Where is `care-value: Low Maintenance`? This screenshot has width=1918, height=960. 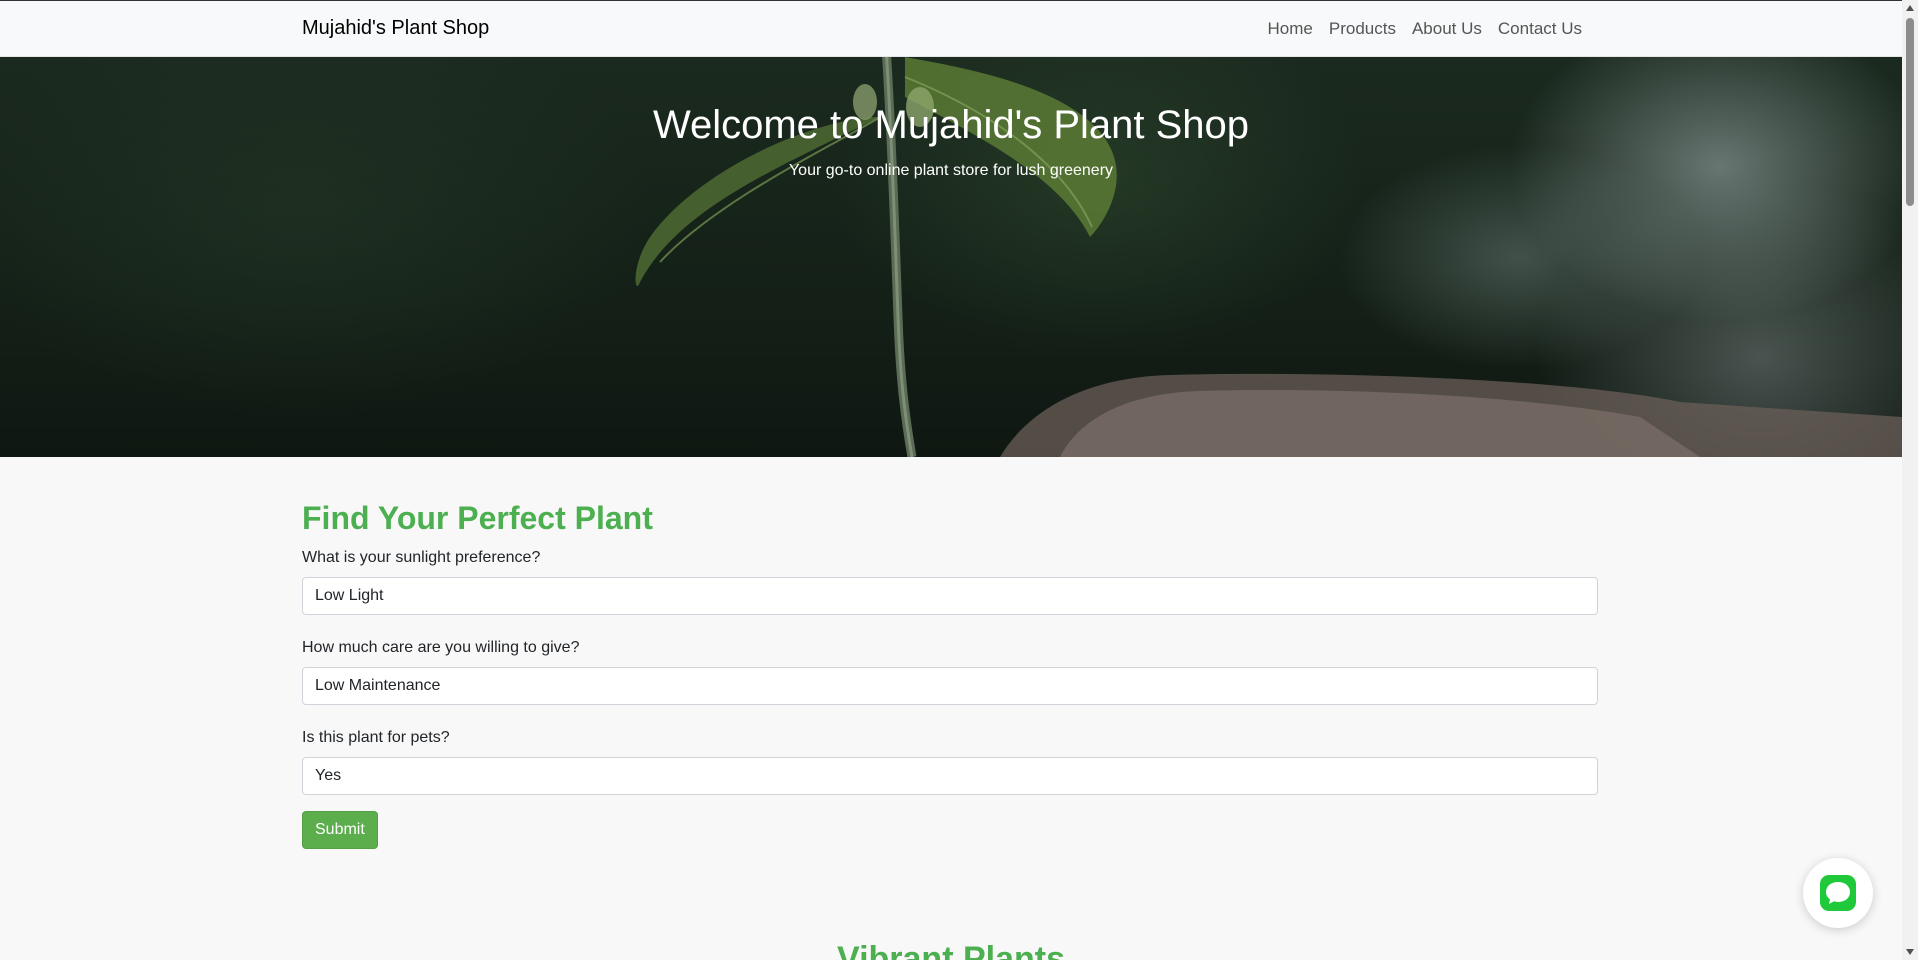 care-value: Low Maintenance is located at coordinates (378, 685).